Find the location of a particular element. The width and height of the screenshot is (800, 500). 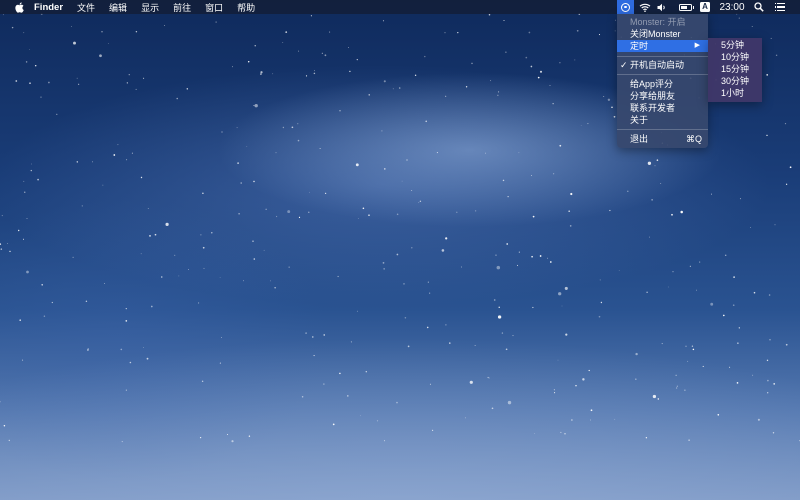

autostart-label: 开机自动启动 is located at coordinates (657, 65).